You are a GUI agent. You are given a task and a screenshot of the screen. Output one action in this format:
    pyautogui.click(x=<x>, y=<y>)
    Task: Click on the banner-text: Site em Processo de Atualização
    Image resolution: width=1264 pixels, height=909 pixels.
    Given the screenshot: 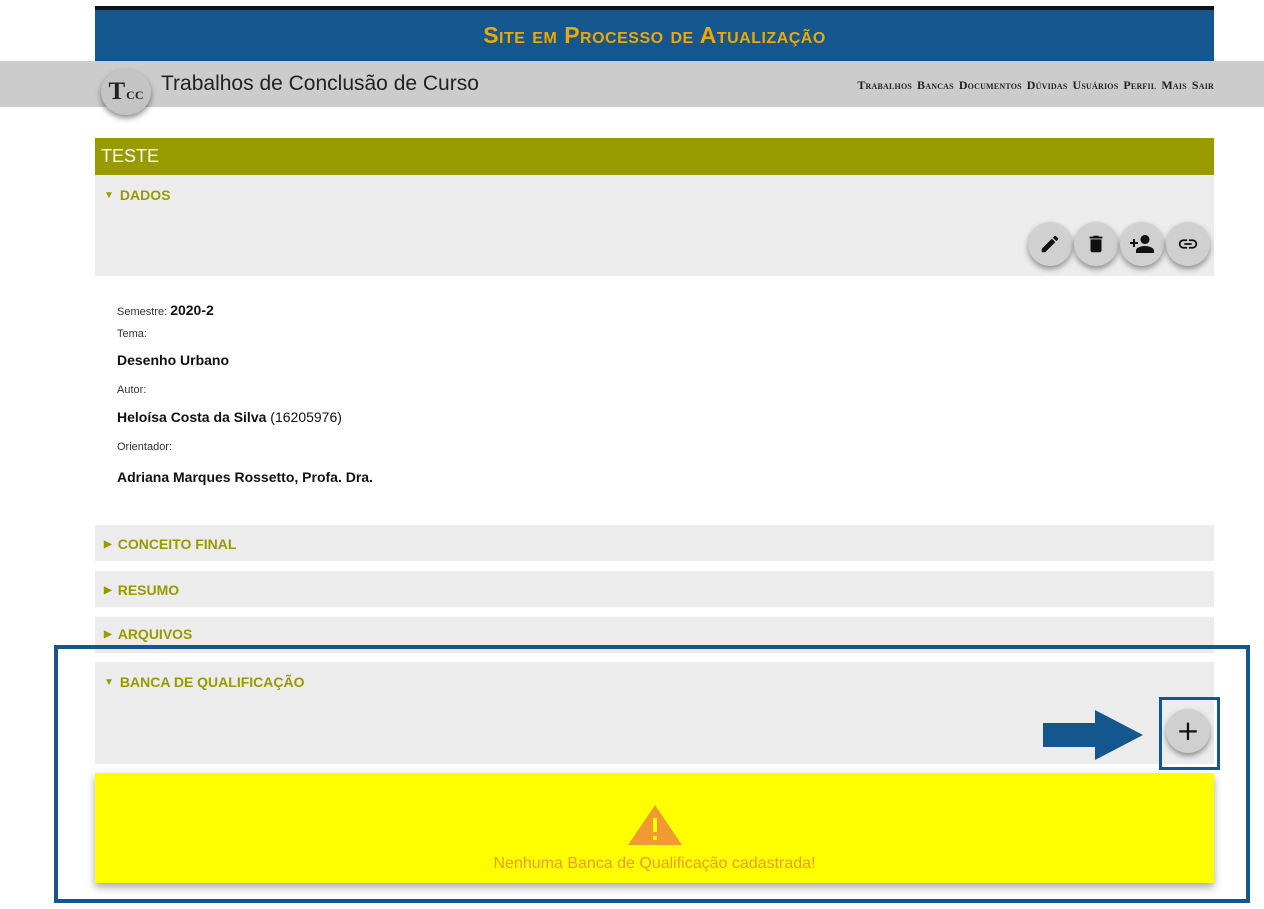 What is the action you would take?
    pyautogui.click(x=654, y=35)
    